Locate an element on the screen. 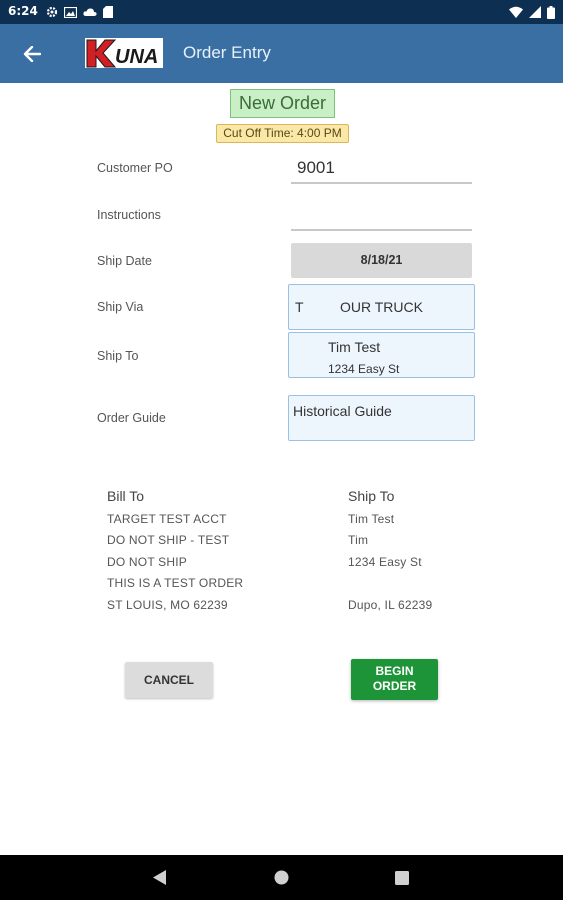 This screenshot has width=563, height=900. customer-po-input: 9001 is located at coordinates (381, 170).